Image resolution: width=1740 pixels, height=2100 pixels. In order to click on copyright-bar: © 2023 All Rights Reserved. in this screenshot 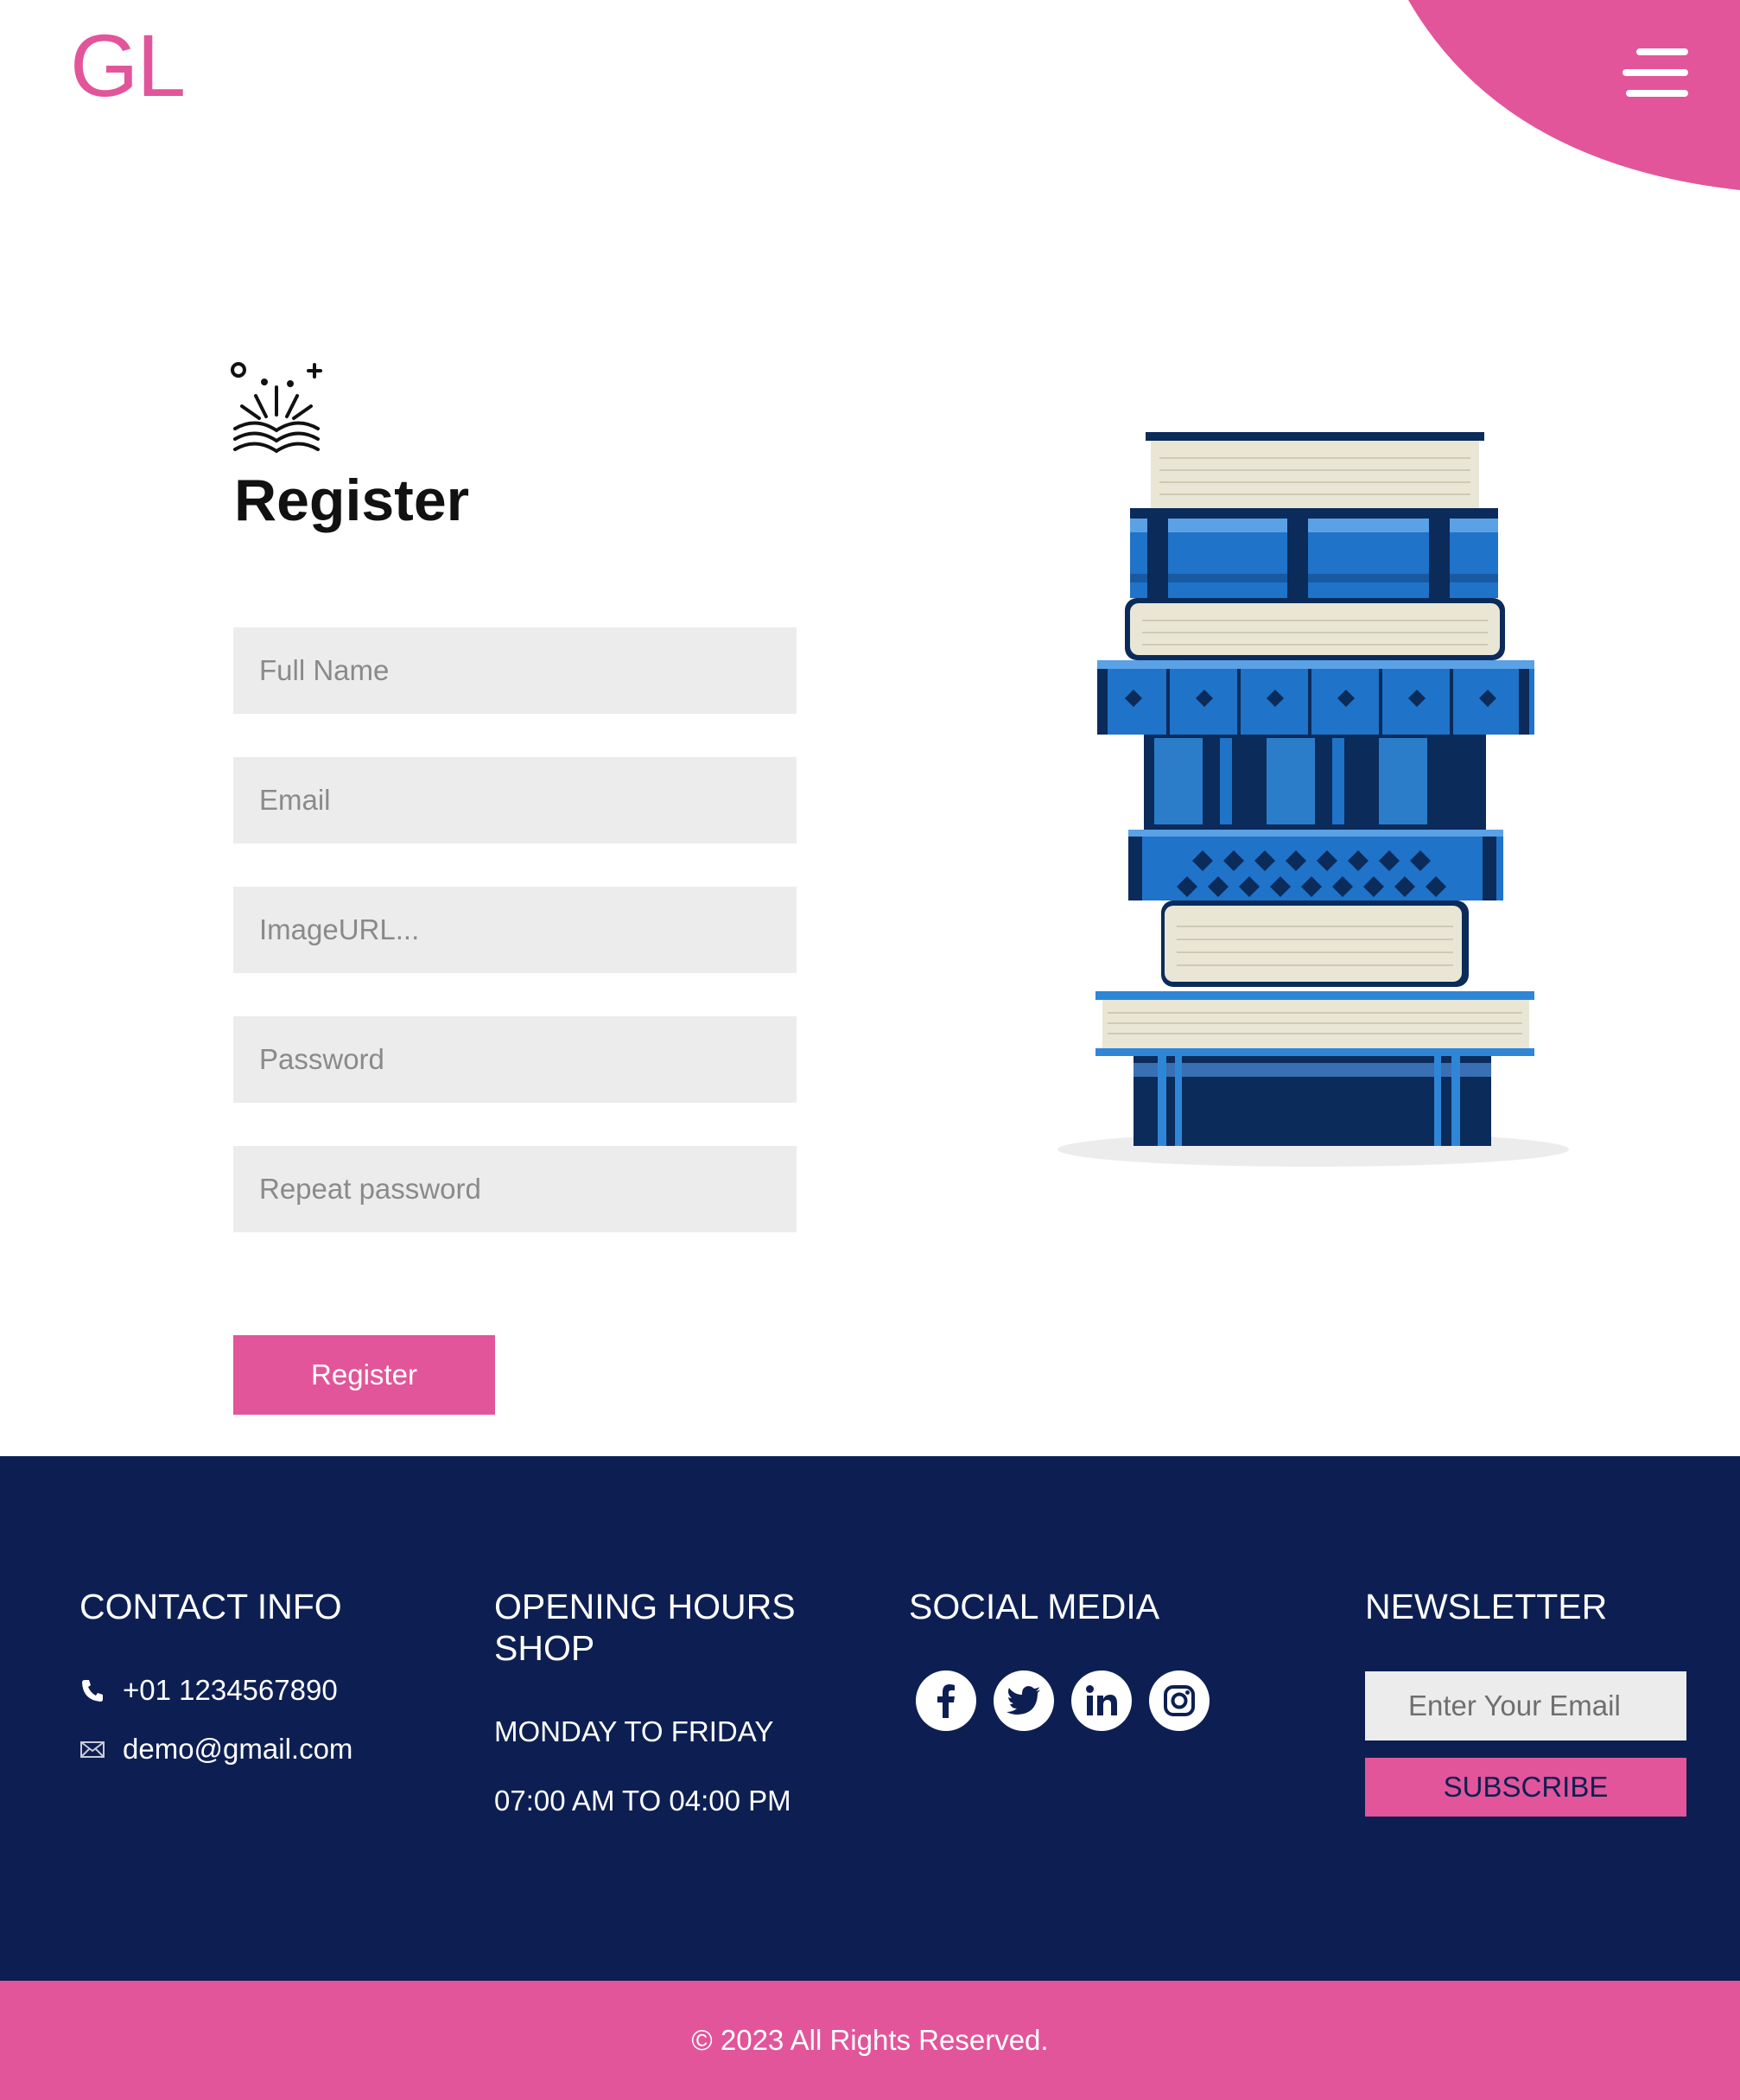, I will do `click(870, 2040)`.